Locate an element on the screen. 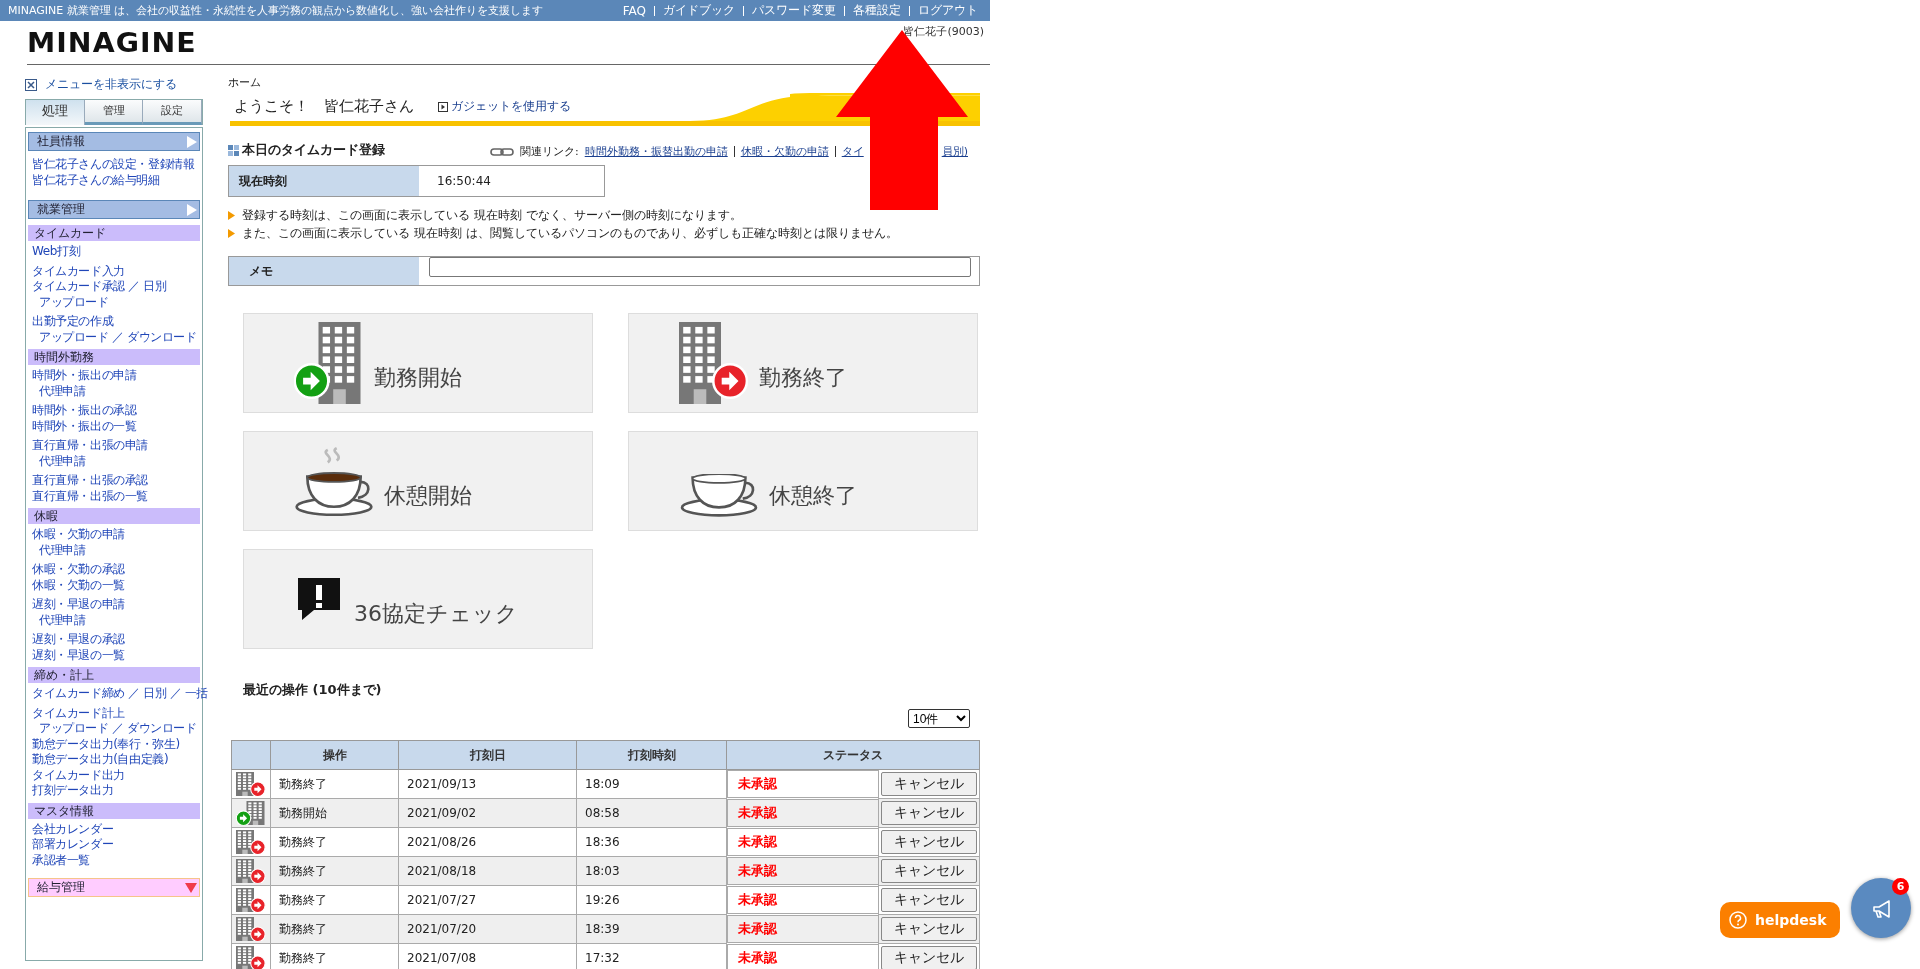 The width and height of the screenshot is (1920, 969). menu-link: 直行直帰・出張の申請 is located at coordinates (88, 446).